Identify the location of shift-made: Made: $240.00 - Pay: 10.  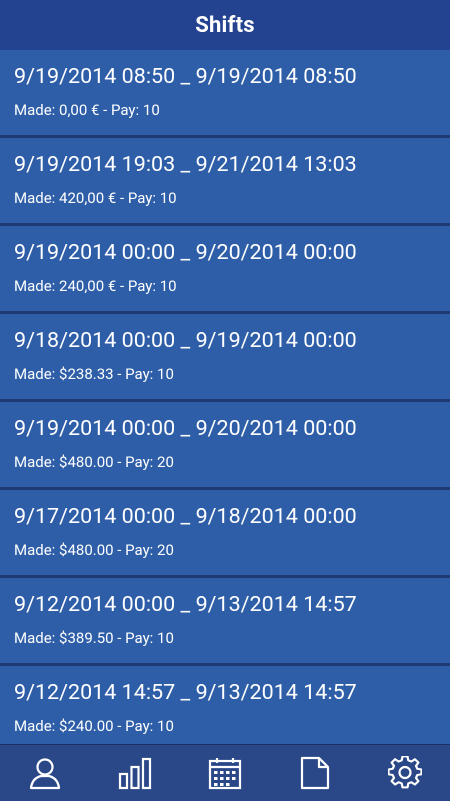
(94, 726).